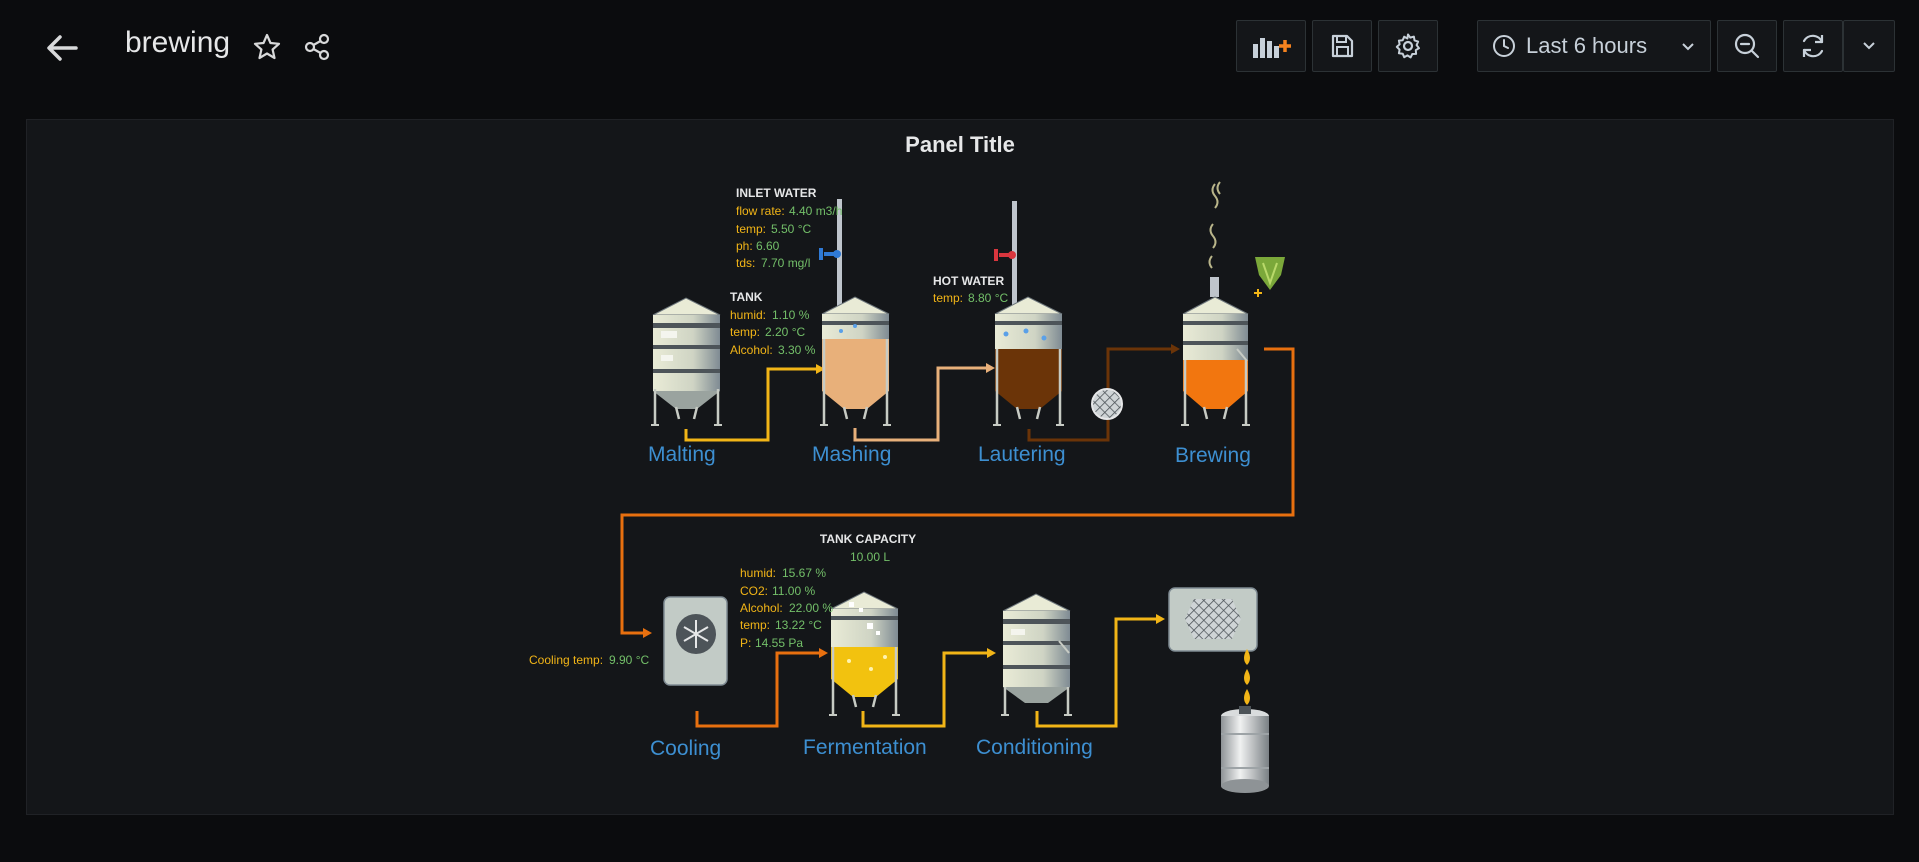 The image size is (1919, 862). What do you see at coordinates (785, 263) in the screenshot?
I see `inlet-tds-value: 7.70 mg/l` at bounding box center [785, 263].